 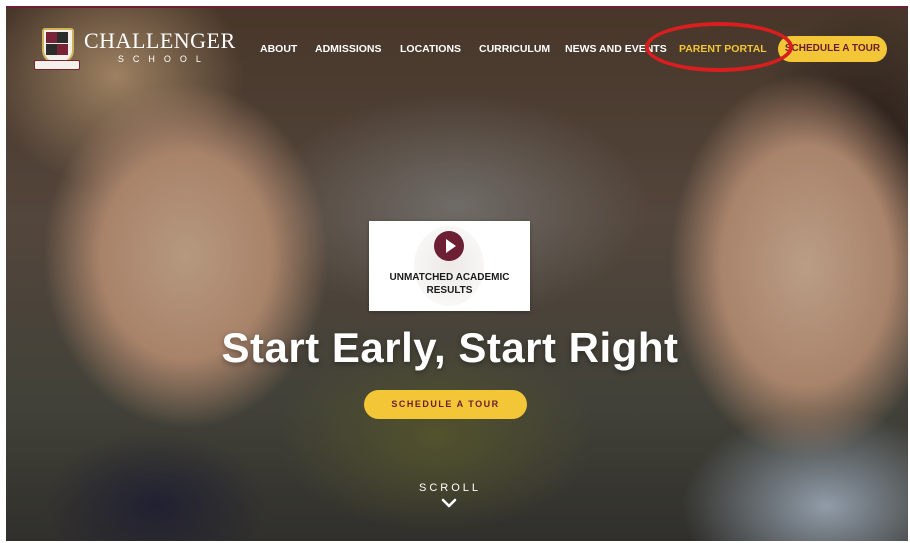 I want to click on nav-about: ABOUT, so click(x=278, y=49).